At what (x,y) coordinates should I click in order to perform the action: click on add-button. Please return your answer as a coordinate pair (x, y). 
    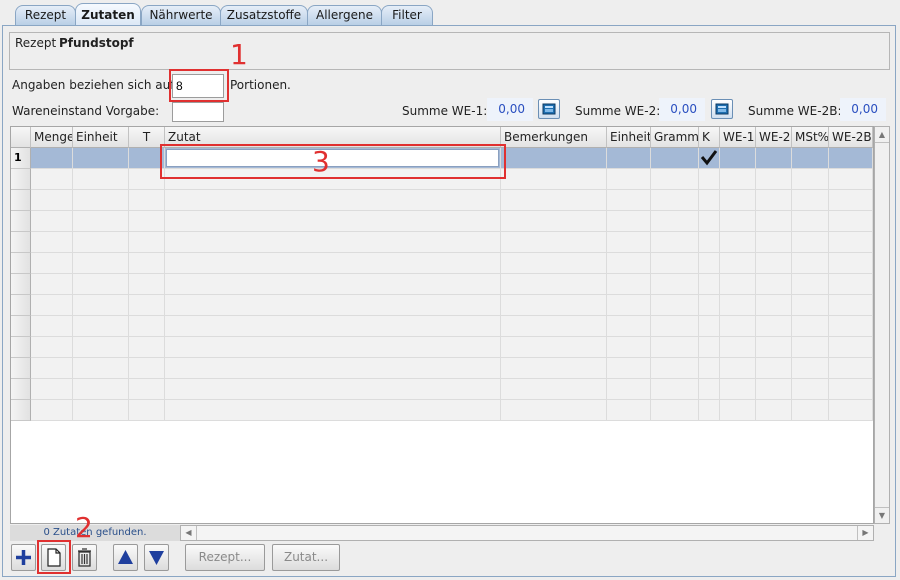
    Looking at the image, I should click on (23, 557).